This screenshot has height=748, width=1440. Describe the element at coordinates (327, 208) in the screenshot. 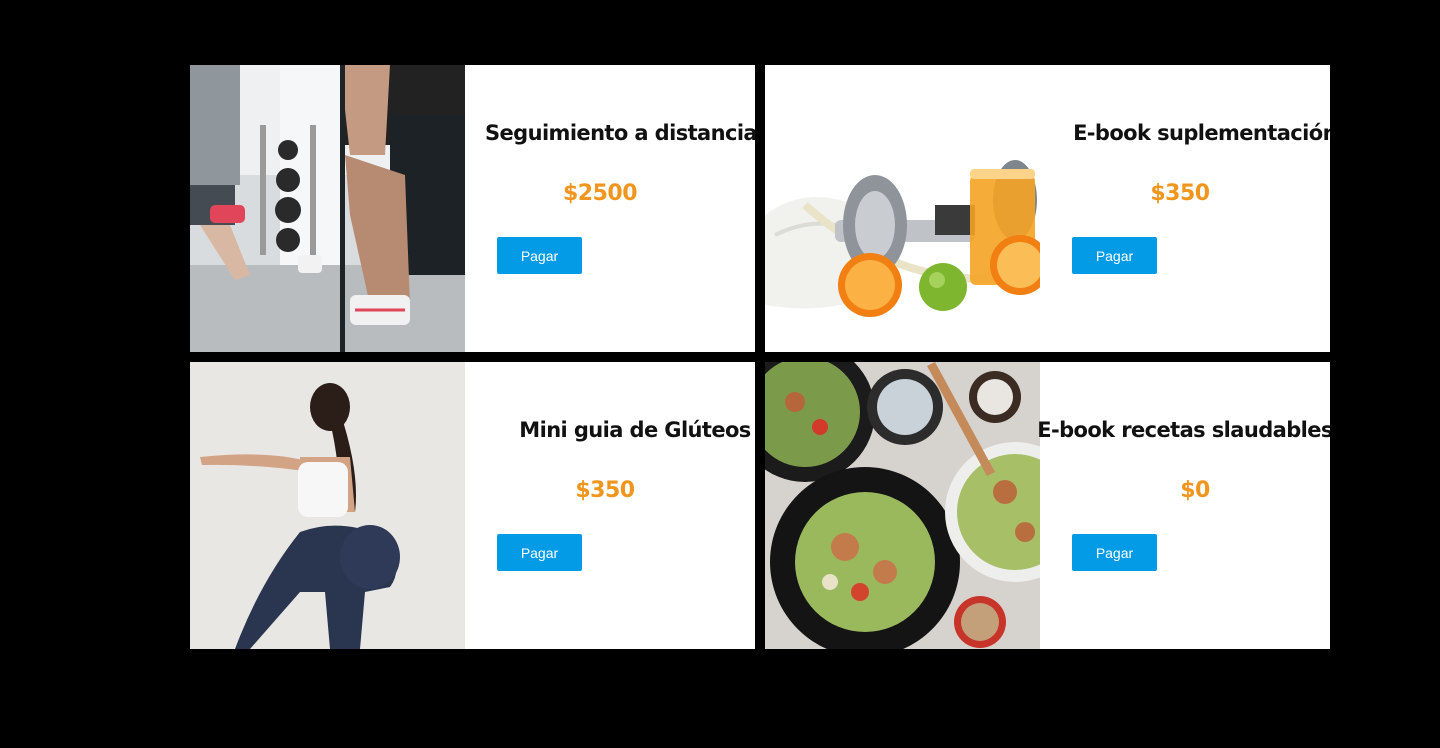

I see `gym-lunge-photo` at that location.